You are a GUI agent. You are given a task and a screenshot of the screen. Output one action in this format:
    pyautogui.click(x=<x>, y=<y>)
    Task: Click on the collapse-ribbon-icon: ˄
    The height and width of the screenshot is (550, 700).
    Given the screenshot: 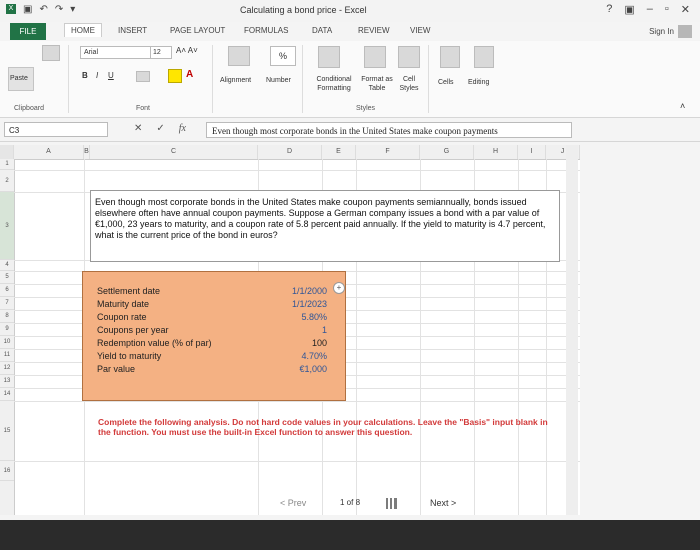 What is the action you would take?
    pyautogui.click(x=682, y=106)
    